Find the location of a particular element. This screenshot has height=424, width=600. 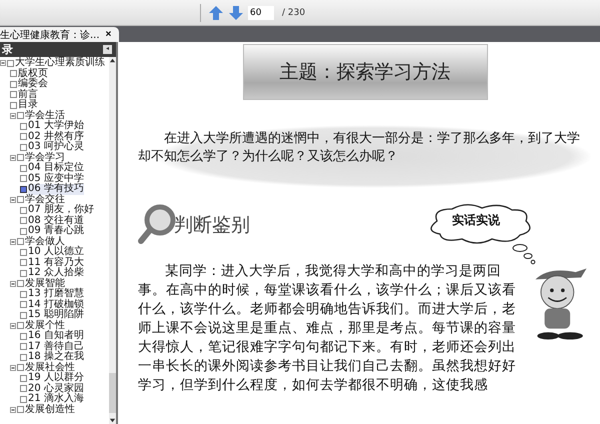

tree-item: 发展创造性 is located at coordinates (50, 409).